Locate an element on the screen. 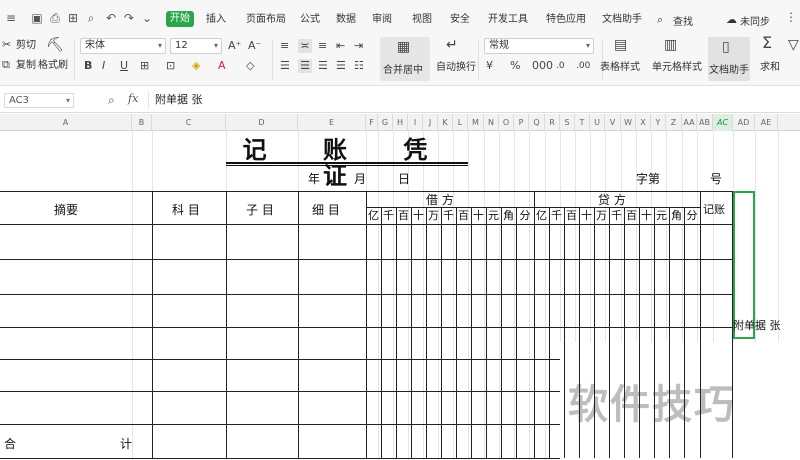 Image resolution: width=800 pixels, height=460 pixels. redo-icon: ↷ is located at coordinates (129, 18).